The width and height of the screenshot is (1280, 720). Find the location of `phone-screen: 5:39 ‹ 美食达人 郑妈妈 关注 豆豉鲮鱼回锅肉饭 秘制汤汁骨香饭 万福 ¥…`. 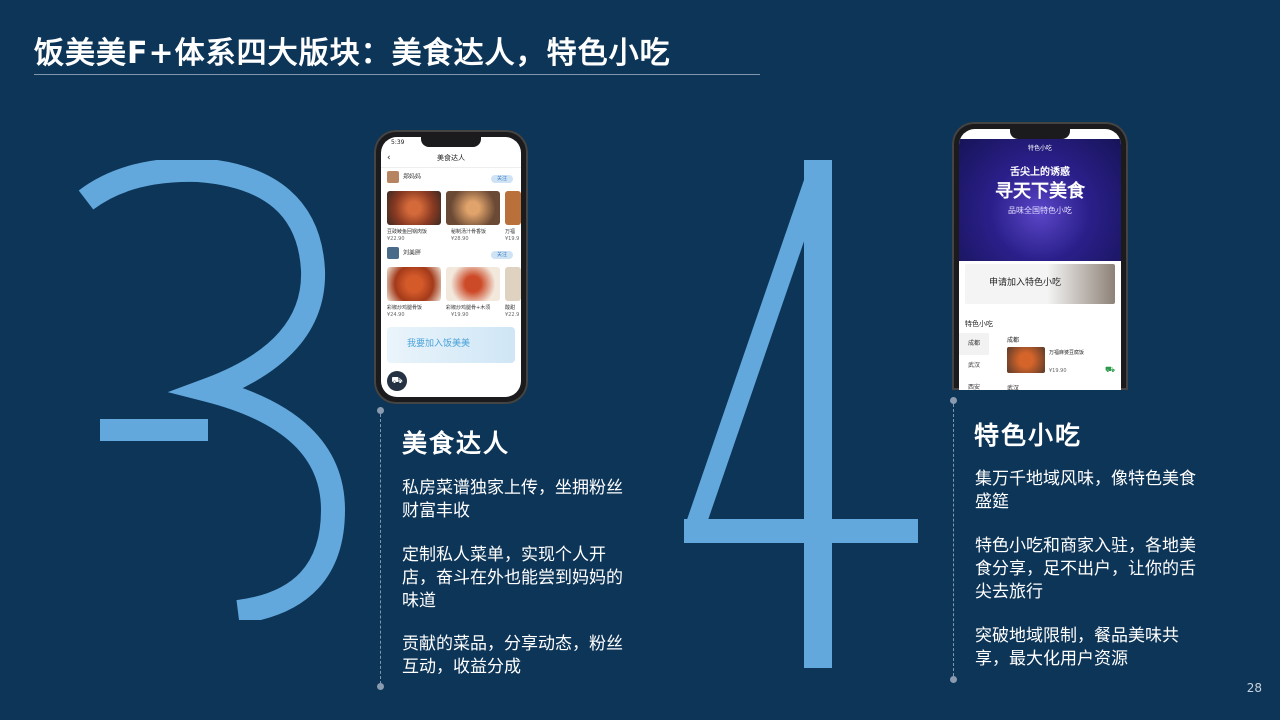

phone-screen: 5:39 ‹ 美食达人 郑妈妈 关注 豆豉鲮鱼回锅肉饭 秘制汤汁骨香饭 万福 ¥… is located at coordinates (451, 267).